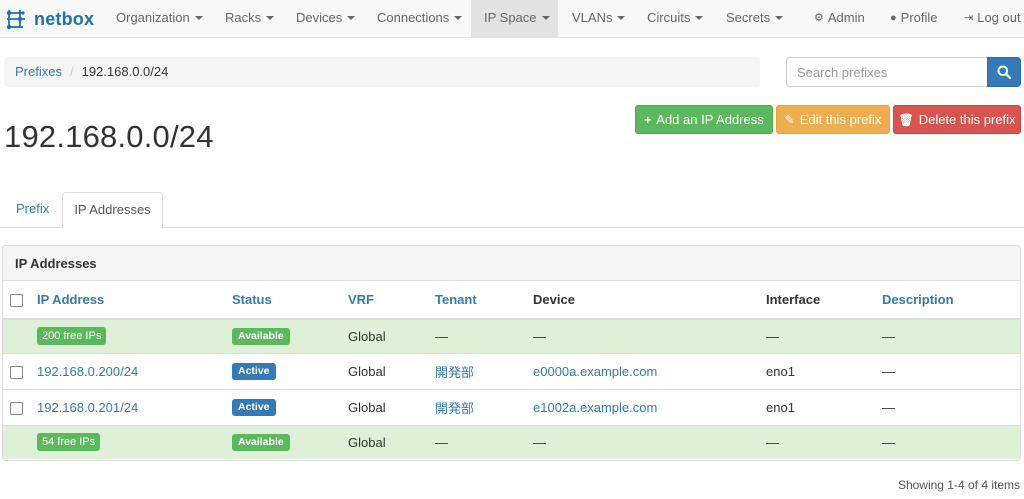  I want to click on nav-secrets: Secrets, so click(754, 19).